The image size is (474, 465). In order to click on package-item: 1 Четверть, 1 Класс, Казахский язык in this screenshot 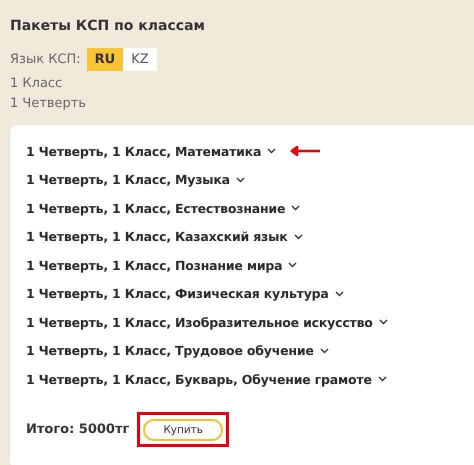, I will do `click(164, 236)`.